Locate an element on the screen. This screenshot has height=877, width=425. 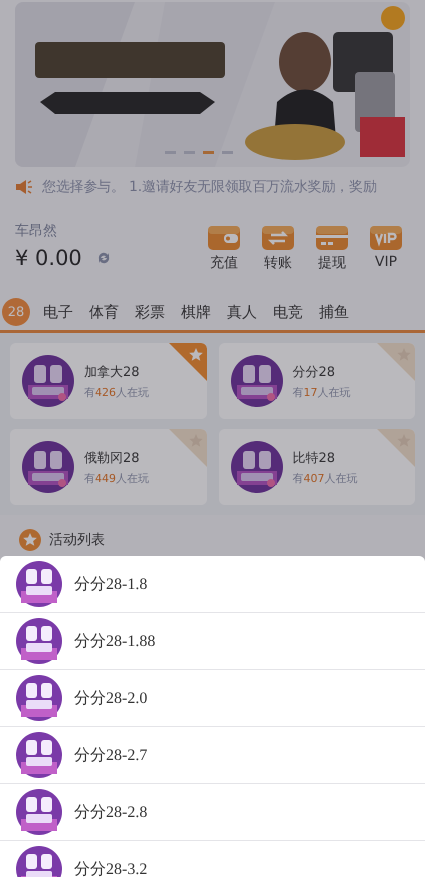
category-tab: 电竞 is located at coordinates (288, 312).